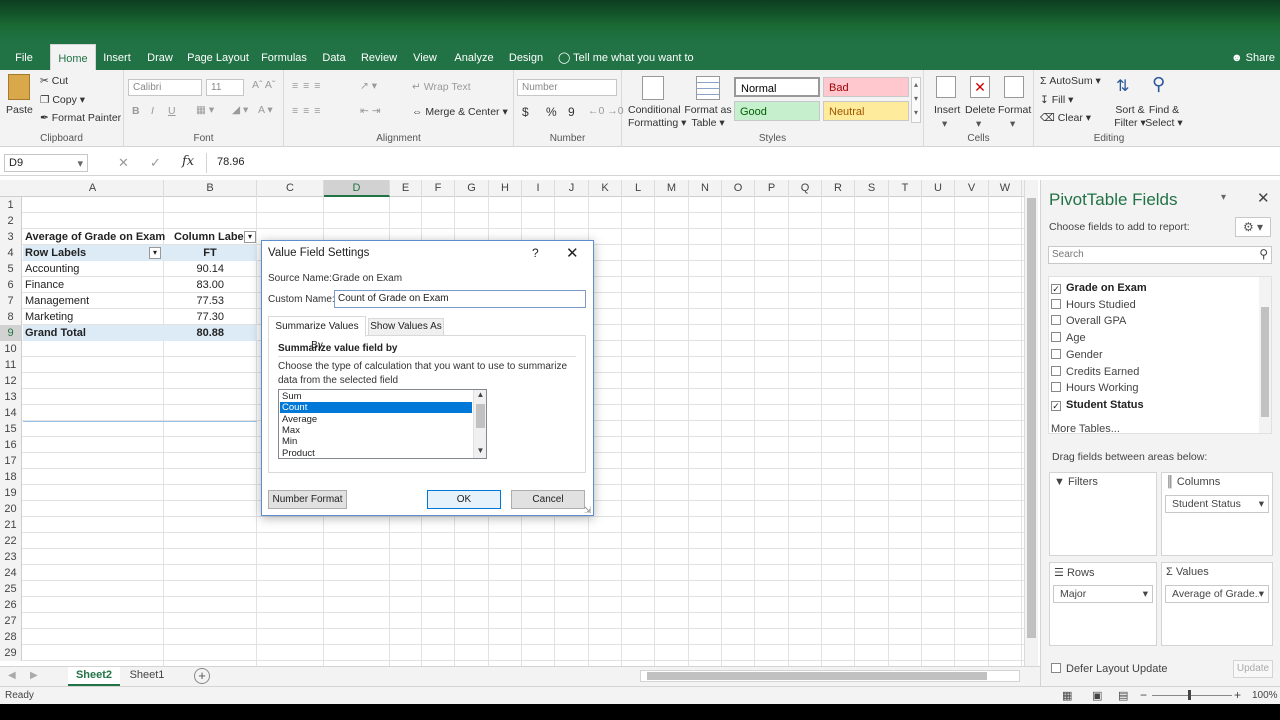  I want to click on tab-data: Data, so click(334, 57).